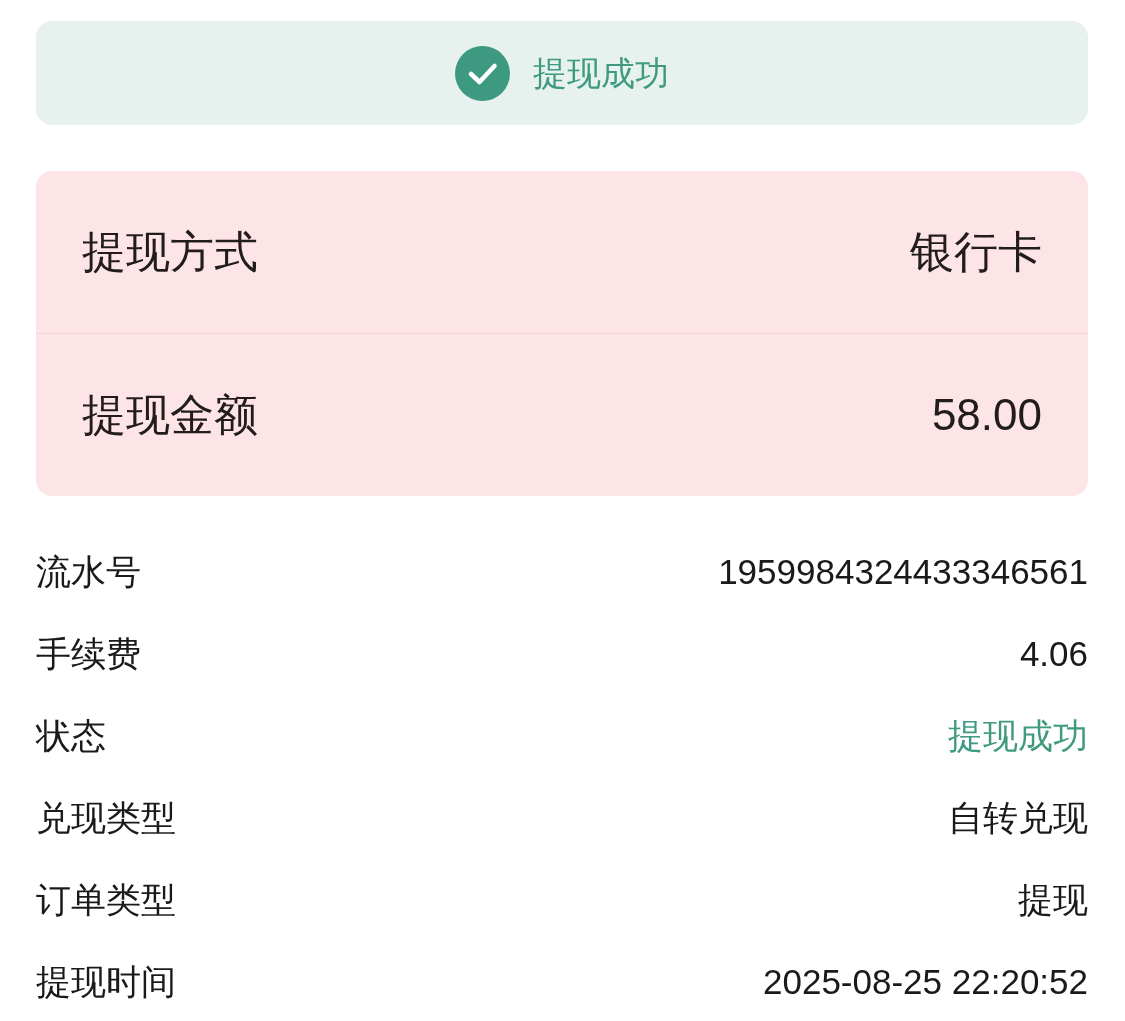 This screenshot has width=1125, height=1021. Describe the element at coordinates (1018, 817) in the screenshot. I see `detail-value: 自转兑现` at that location.